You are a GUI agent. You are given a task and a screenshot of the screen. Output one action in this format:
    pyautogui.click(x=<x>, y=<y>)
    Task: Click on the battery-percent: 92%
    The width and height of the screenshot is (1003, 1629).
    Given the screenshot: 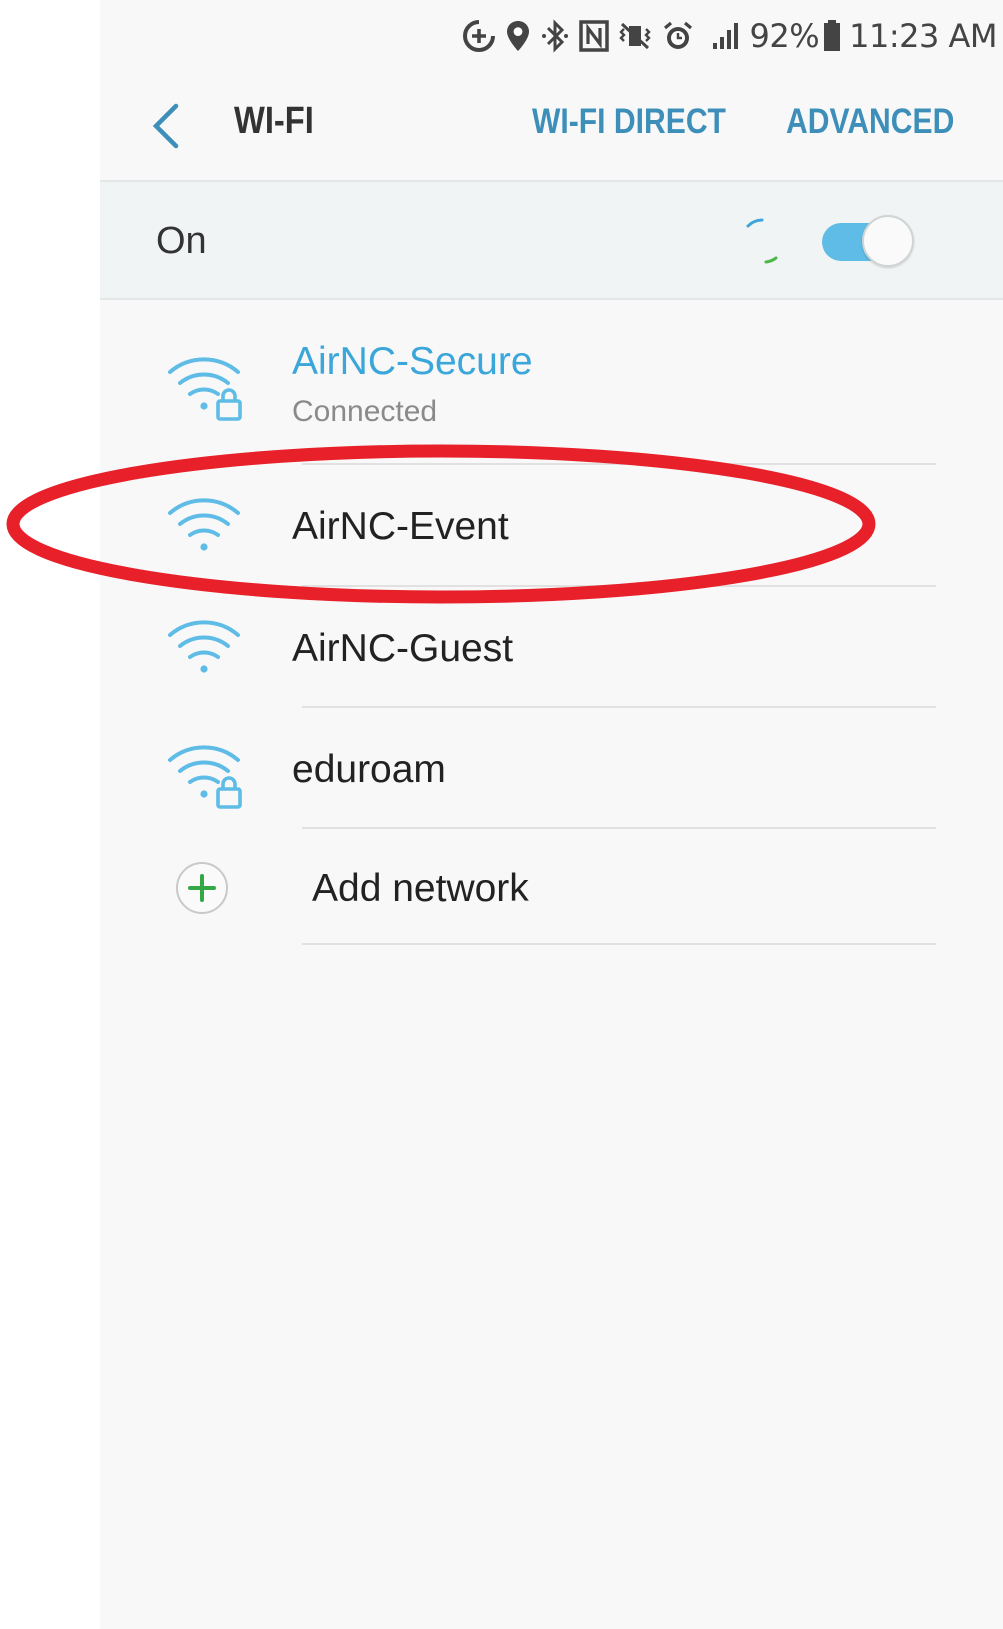 What is the action you would take?
    pyautogui.click(x=784, y=36)
    